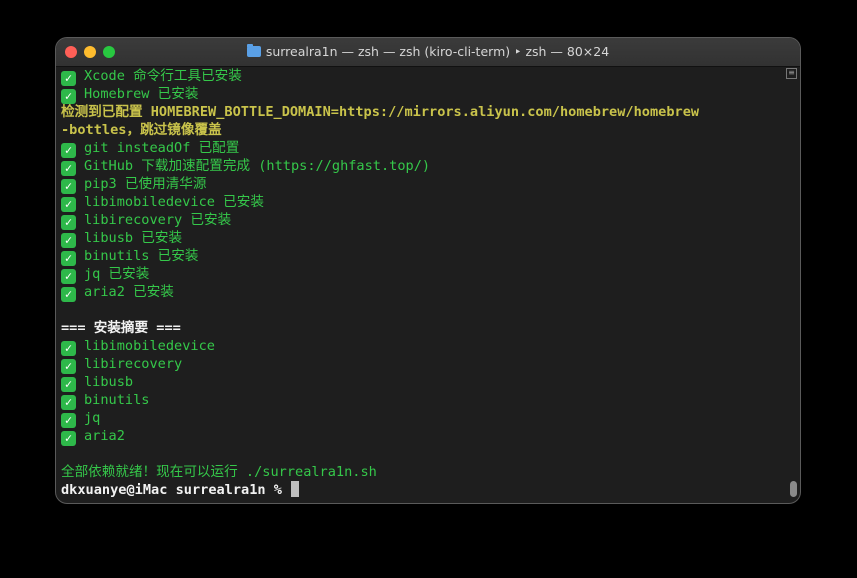 The width and height of the screenshot is (857, 578). What do you see at coordinates (92, 418) in the screenshot?
I see `terminal-line-text: jq` at bounding box center [92, 418].